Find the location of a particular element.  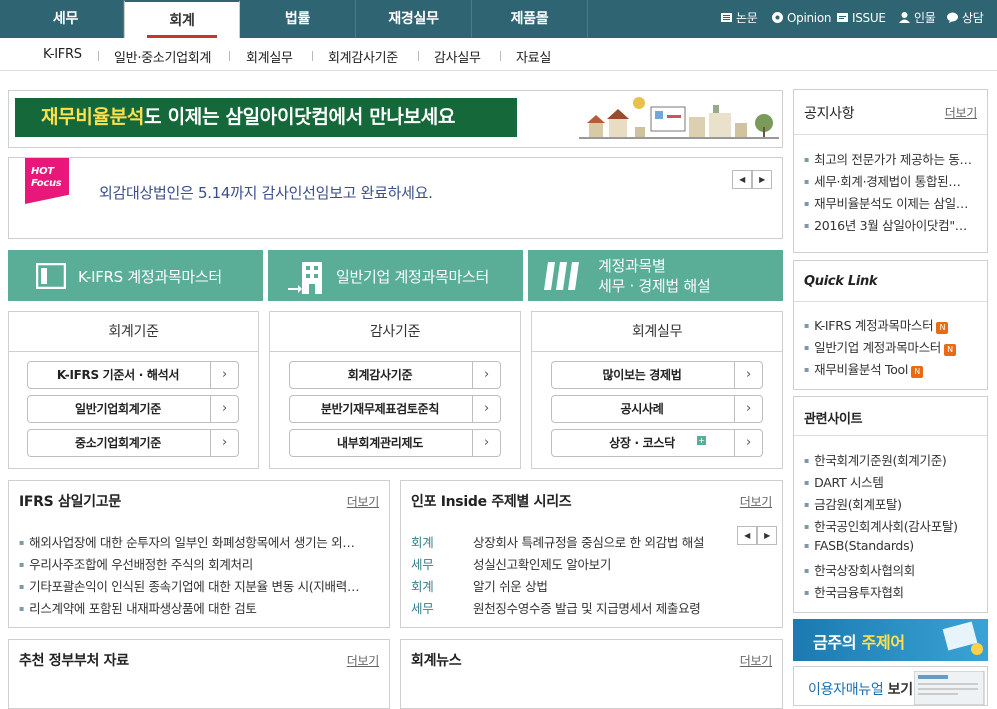

section-title: IFRS 삼일기고문 is located at coordinates (70, 502).